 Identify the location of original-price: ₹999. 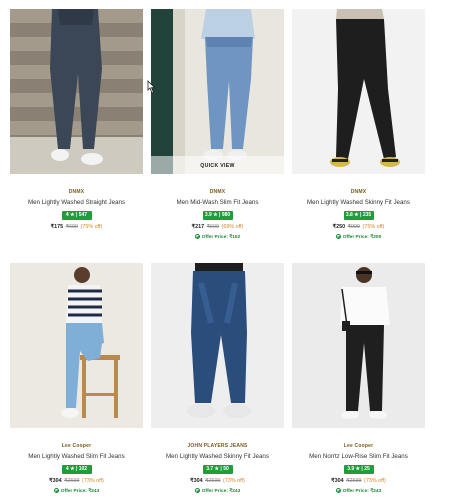
(354, 227).